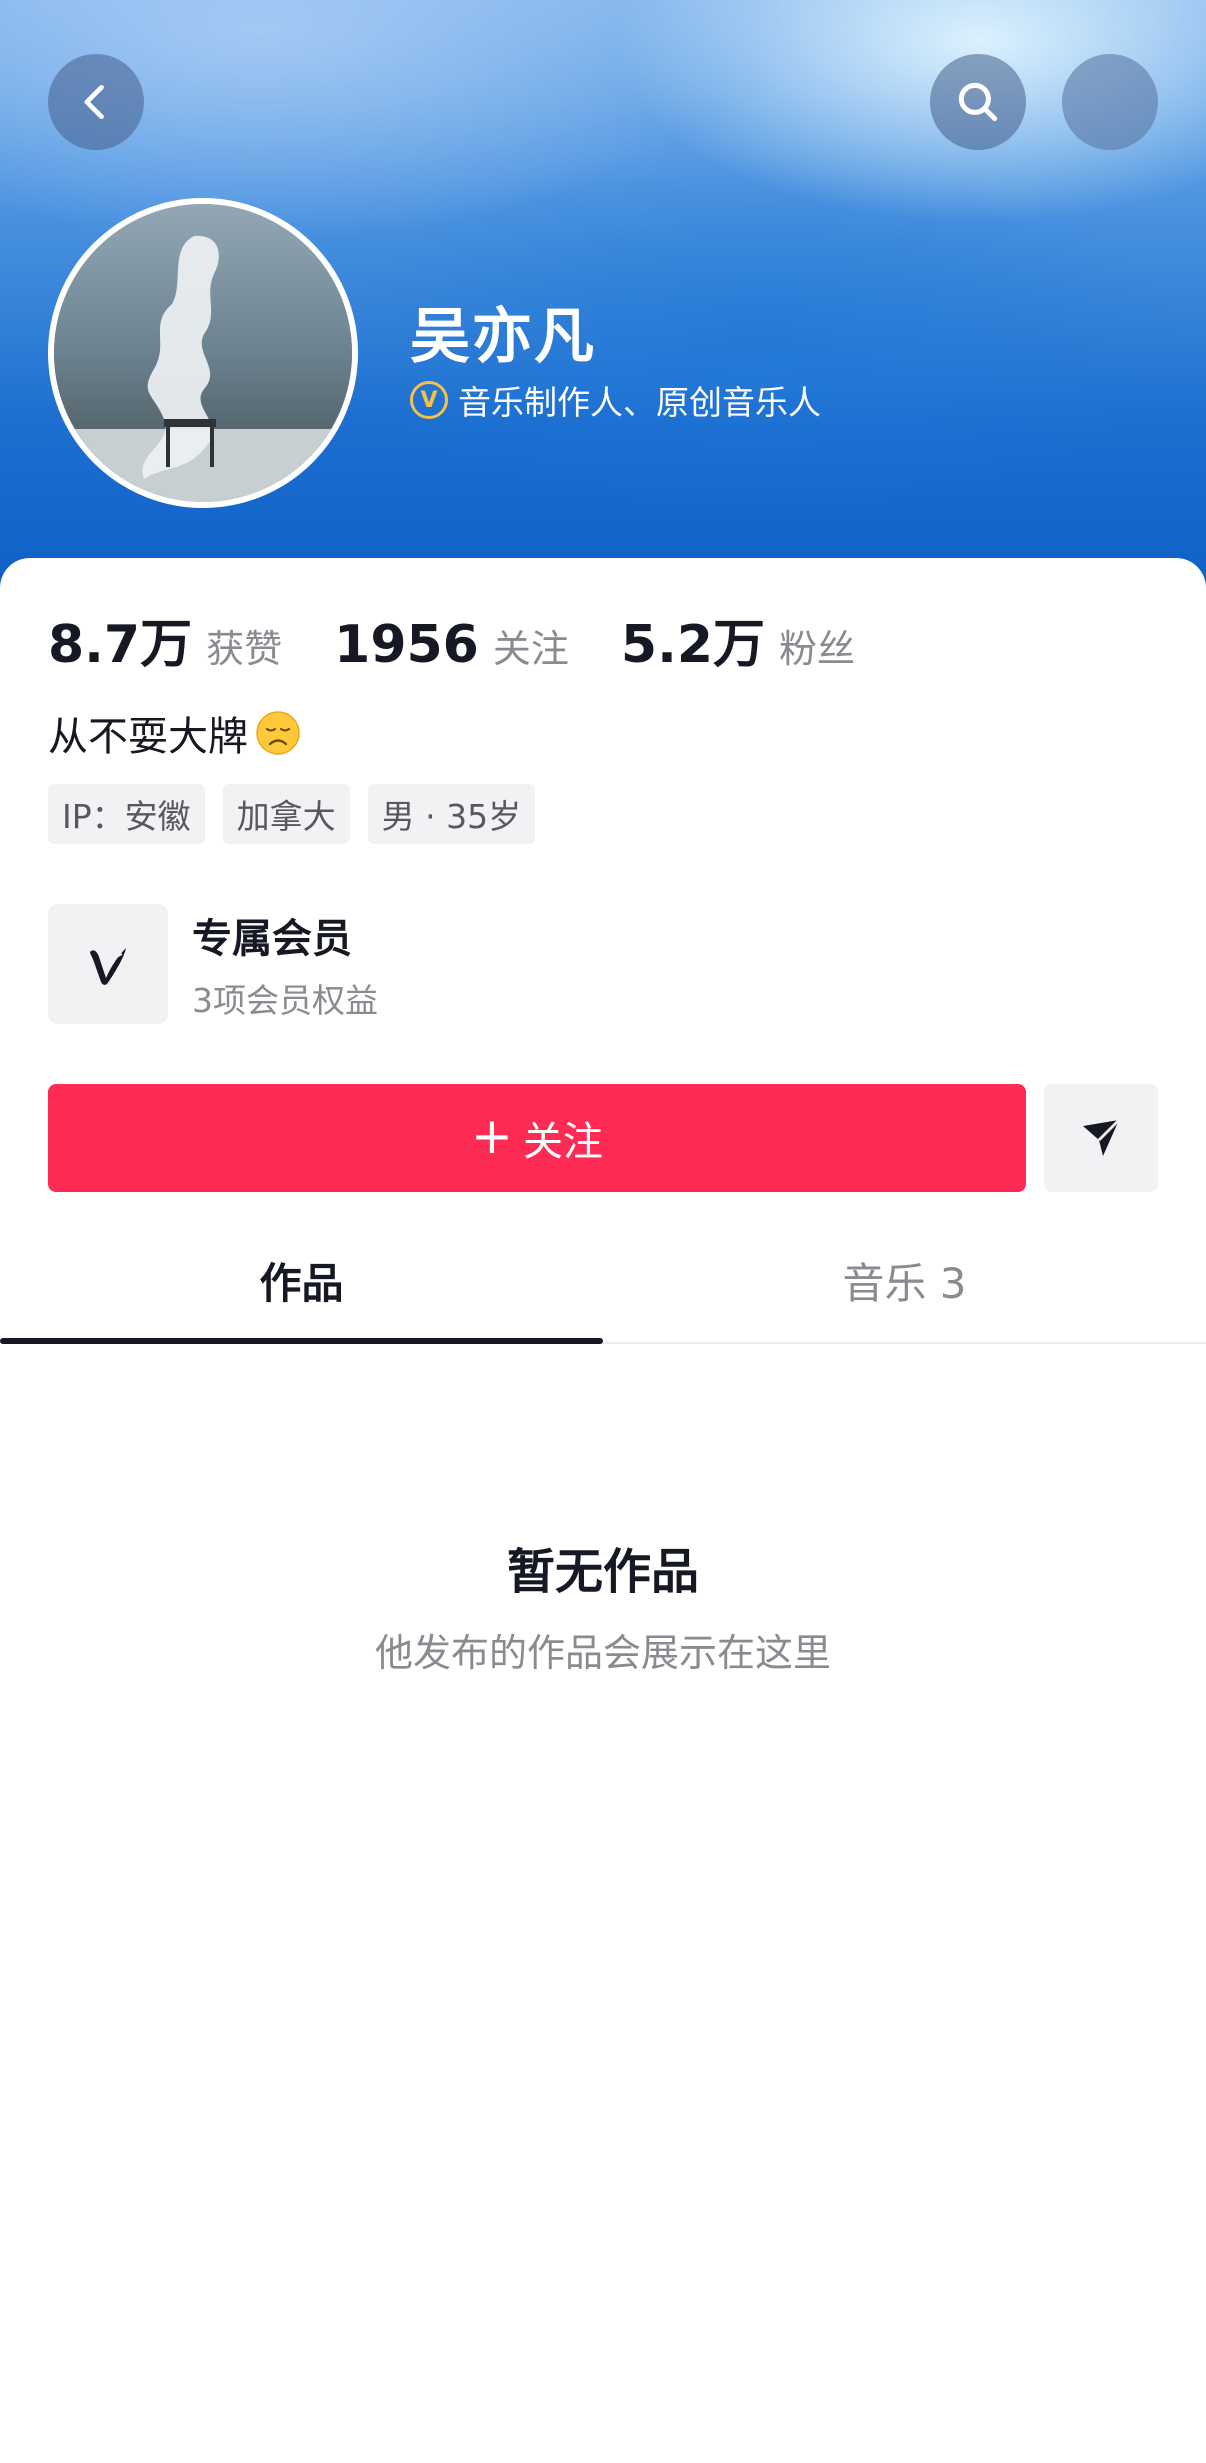 The height and width of the screenshot is (2463, 1206). I want to click on stat-following: 1956 关注, so click(451, 645).